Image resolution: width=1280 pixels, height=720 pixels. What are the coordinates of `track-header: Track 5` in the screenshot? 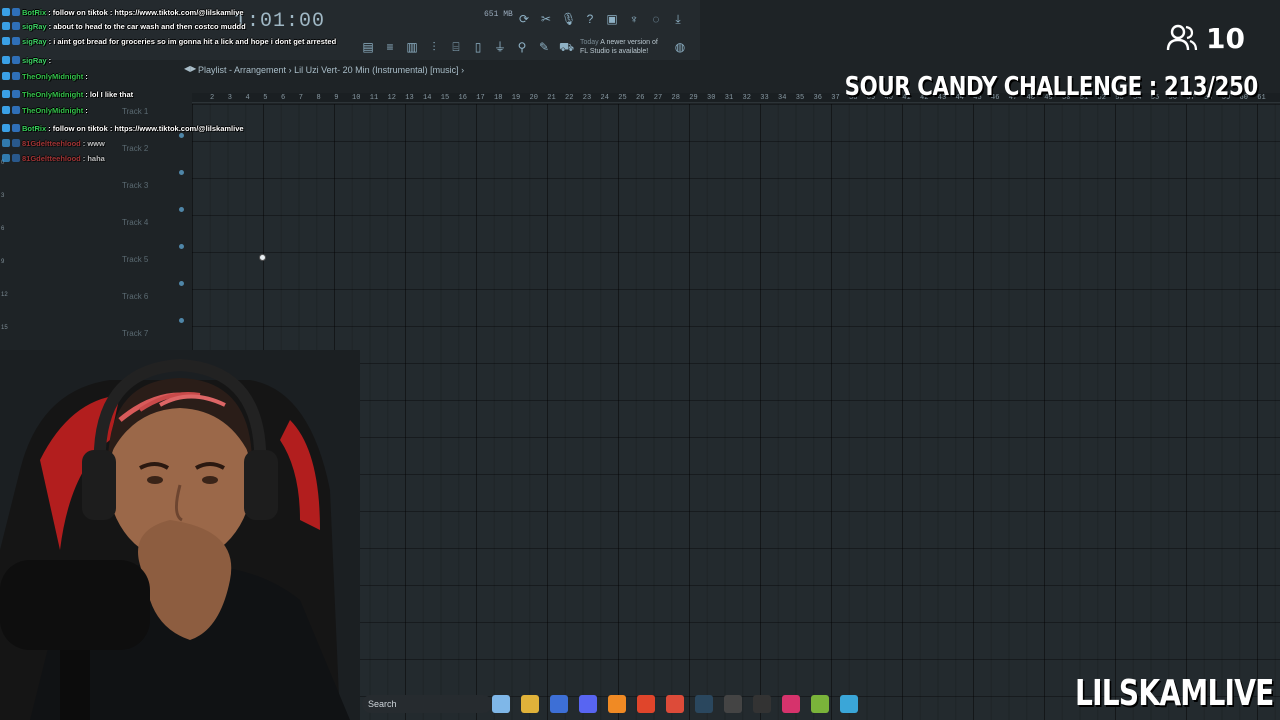 It's located at (154, 270).